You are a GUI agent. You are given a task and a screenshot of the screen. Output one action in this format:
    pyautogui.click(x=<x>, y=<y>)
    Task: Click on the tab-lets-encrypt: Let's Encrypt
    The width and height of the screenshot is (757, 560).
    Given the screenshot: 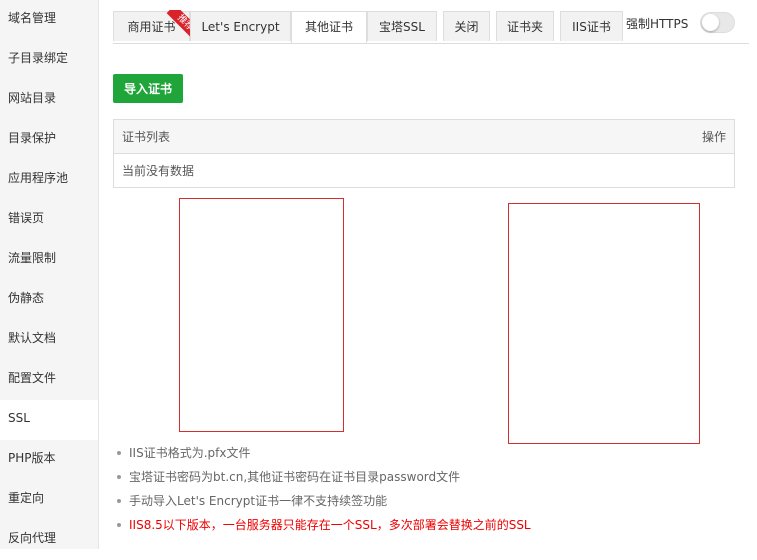 What is the action you would take?
    pyautogui.click(x=240, y=26)
    